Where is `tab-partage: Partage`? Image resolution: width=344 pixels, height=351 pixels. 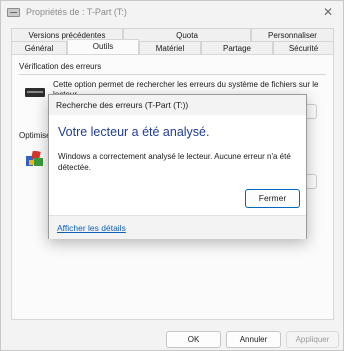 tab-partage: Partage is located at coordinates (237, 47).